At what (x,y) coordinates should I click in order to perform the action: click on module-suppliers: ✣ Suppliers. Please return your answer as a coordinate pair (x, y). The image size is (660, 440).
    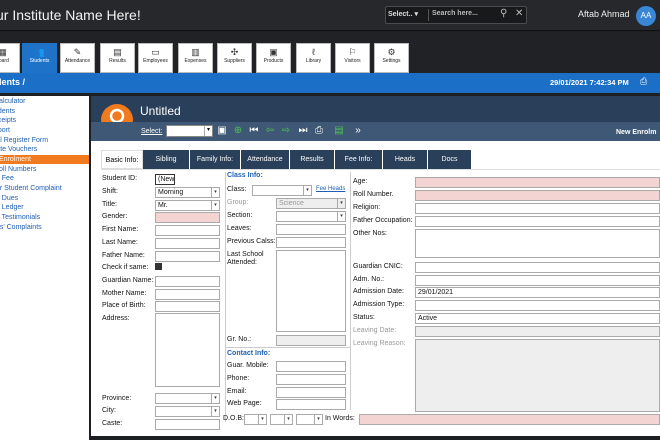
    Looking at the image, I should click on (234, 58).